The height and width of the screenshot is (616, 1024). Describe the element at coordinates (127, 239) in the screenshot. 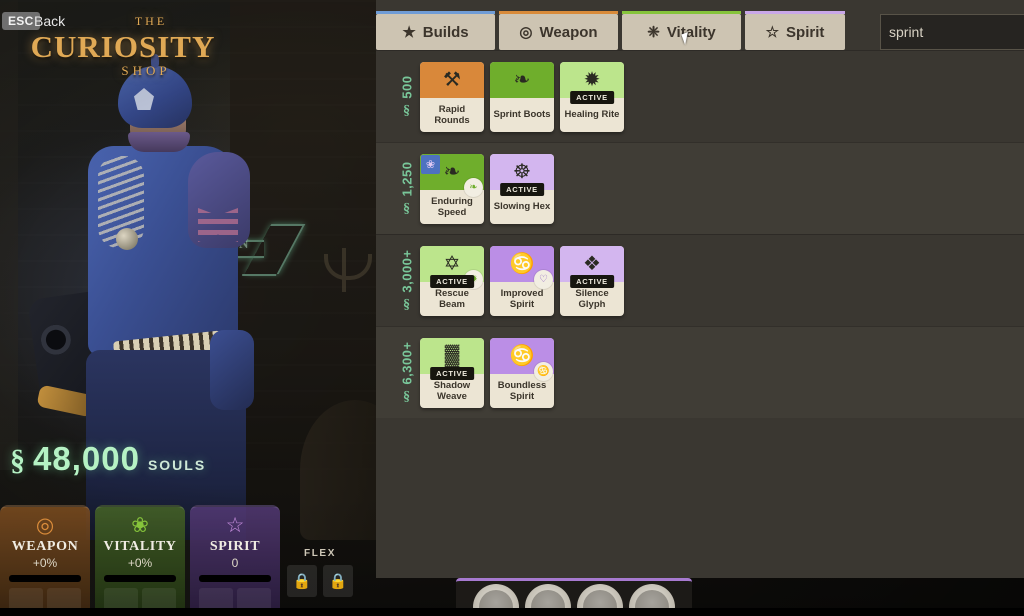

I see `character-medal` at that location.